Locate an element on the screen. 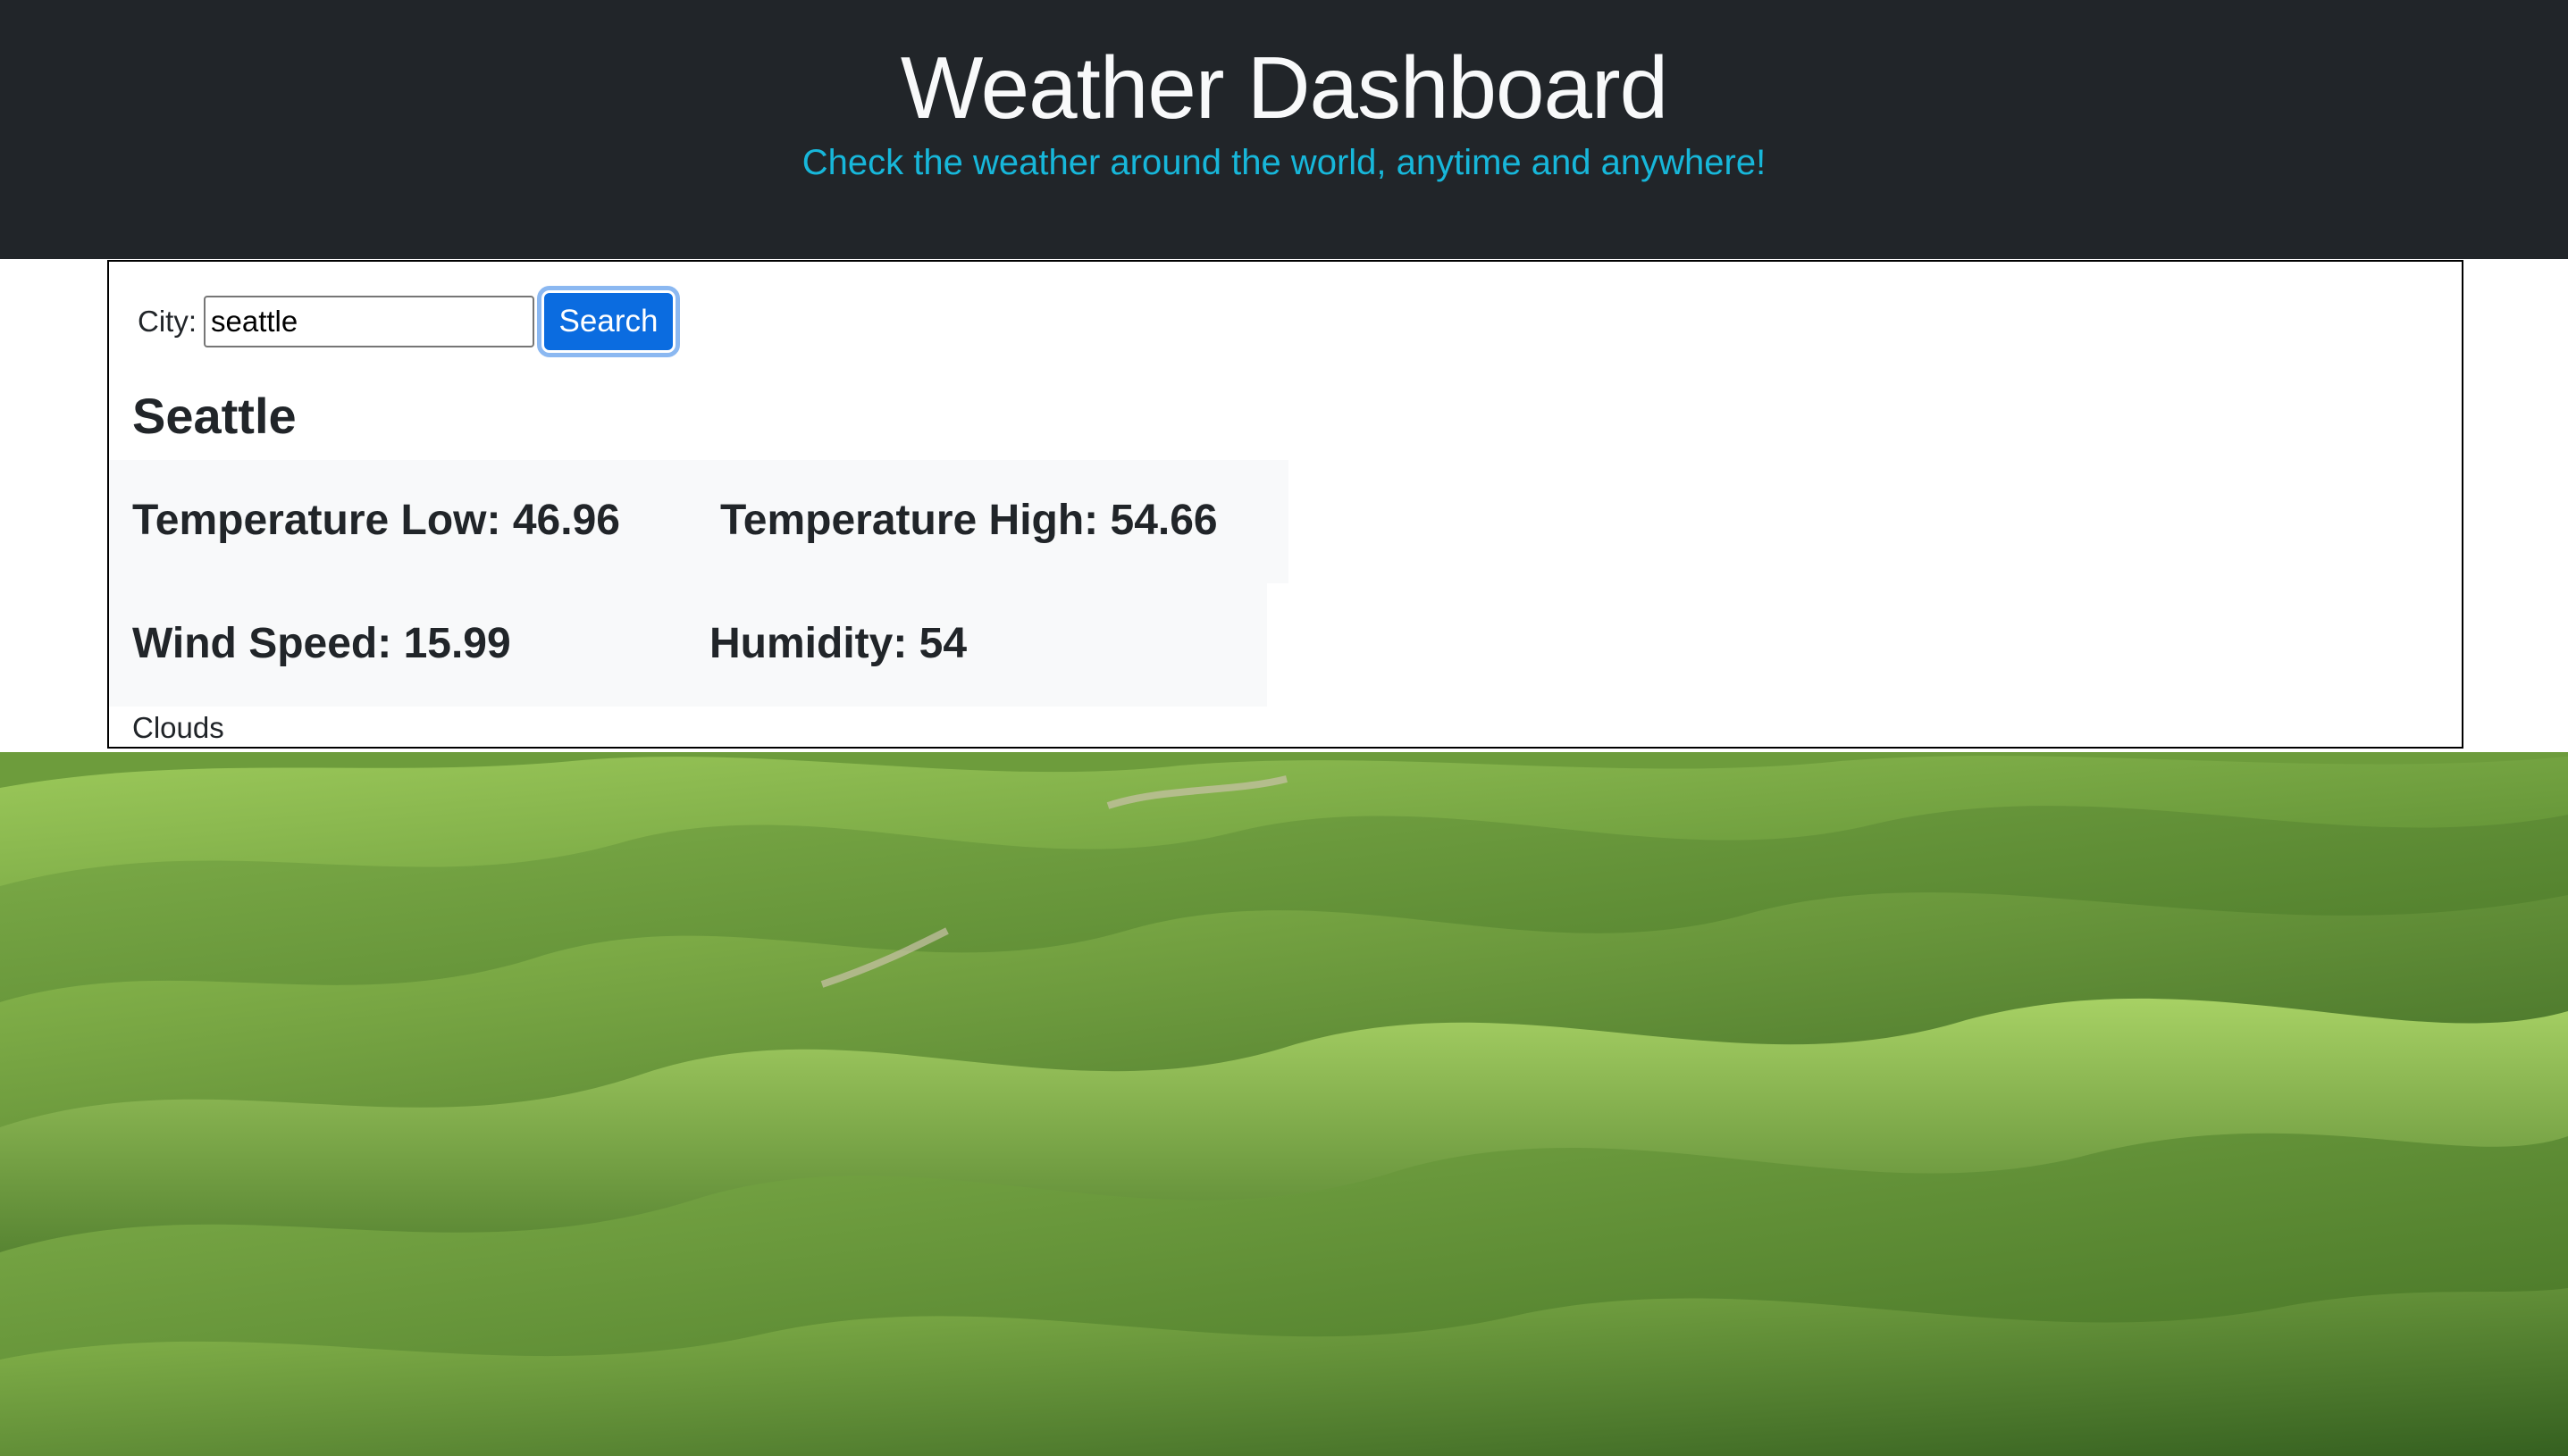 This screenshot has height=1456, width=2568. wind-humidity-row: Wind Speed: 15.99 Humidity: 54 is located at coordinates (688, 645).